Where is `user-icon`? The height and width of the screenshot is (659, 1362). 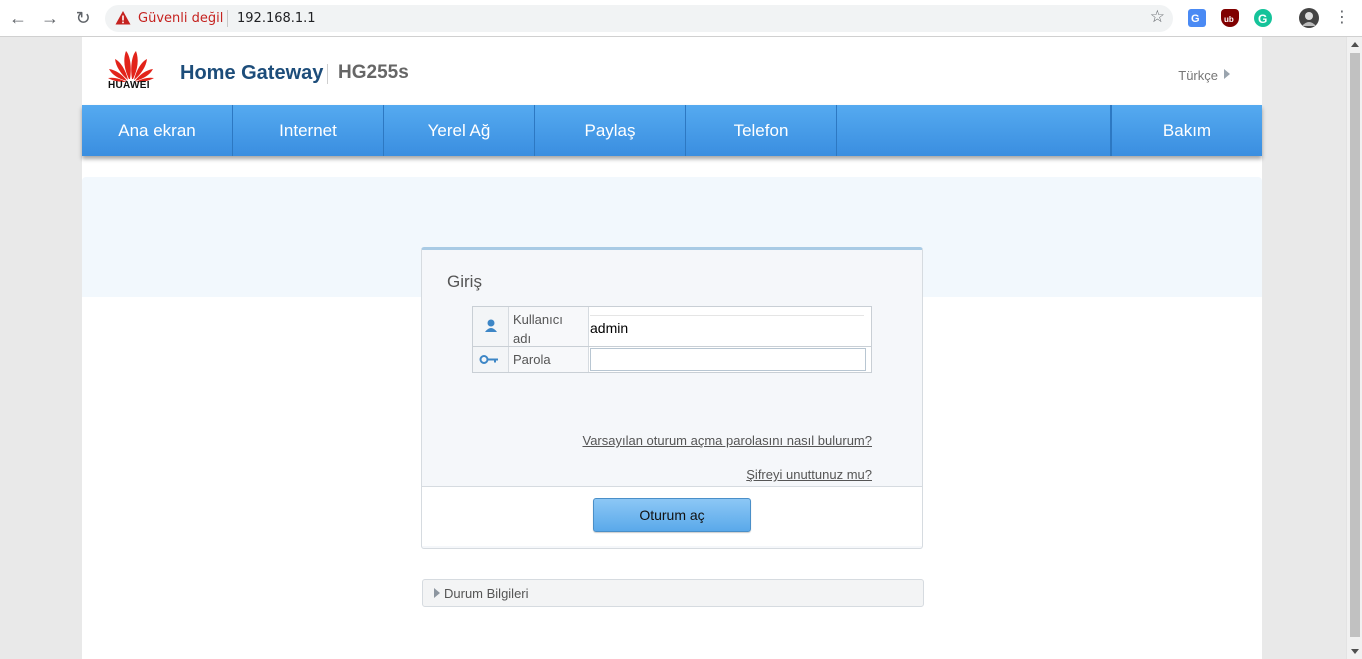 user-icon is located at coordinates (491, 325).